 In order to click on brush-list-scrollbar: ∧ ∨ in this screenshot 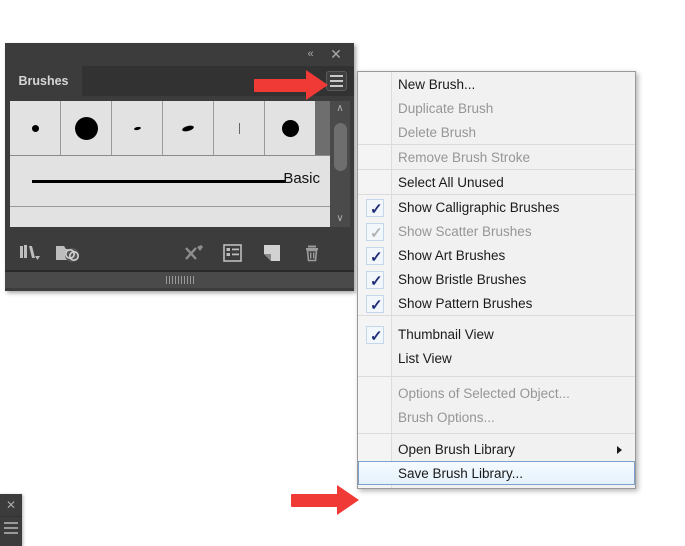, I will do `click(340, 164)`.